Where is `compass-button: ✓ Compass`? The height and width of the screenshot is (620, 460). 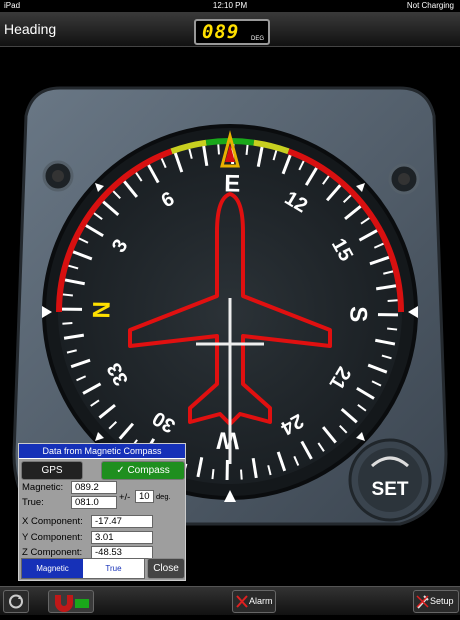 compass-button: ✓ Compass is located at coordinates (143, 470).